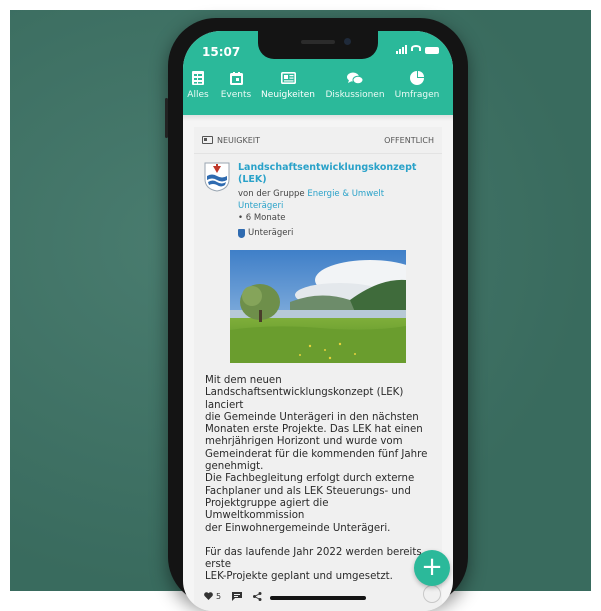  What do you see at coordinates (318, 118) in the screenshot?
I see `header-shadow` at bounding box center [318, 118].